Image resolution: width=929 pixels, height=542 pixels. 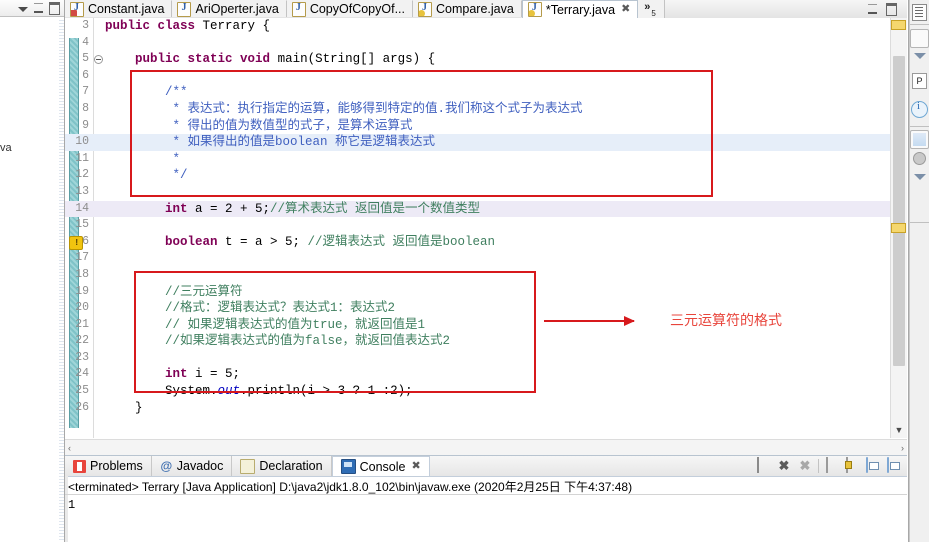 What do you see at coordinates (832, 465) in the screenshot?
I see `clear-console-button` at bounding box center [832, 465].